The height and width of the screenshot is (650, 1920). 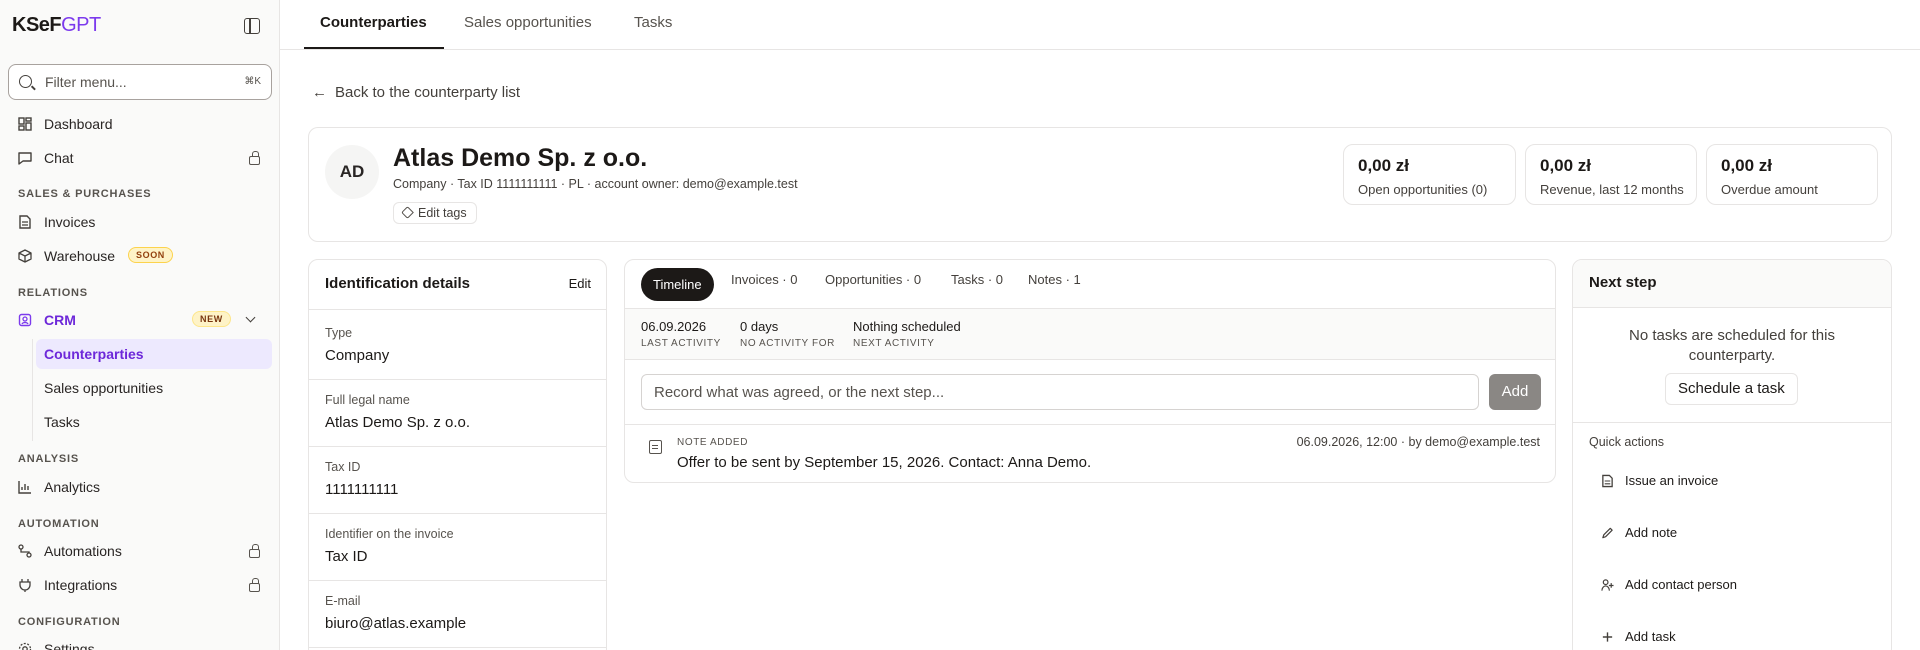 I want to click on field-value: Tax ID, so click(x=346, y=556).